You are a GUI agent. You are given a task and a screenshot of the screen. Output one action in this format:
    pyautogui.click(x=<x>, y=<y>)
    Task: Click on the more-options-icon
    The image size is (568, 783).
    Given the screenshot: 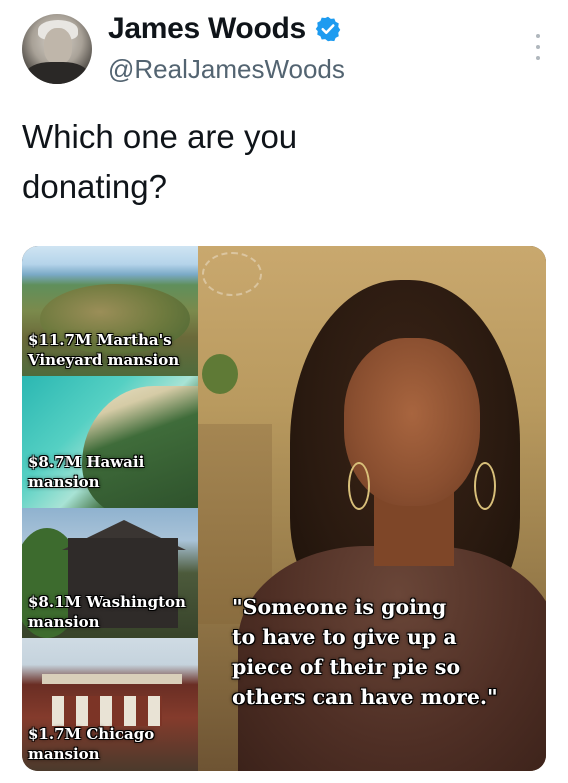 What is the action you would take?
    pyautogui.click(x=538, y=47)
    